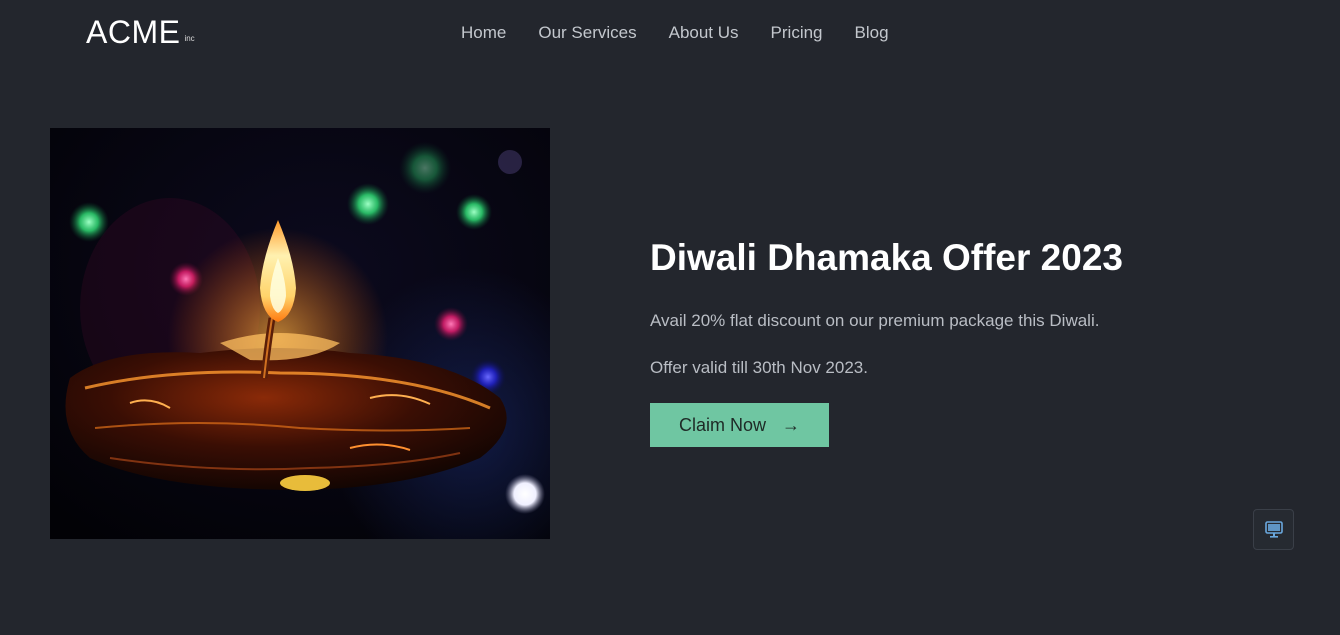  I want to click on brand-name: ACME, so click(133, 32).